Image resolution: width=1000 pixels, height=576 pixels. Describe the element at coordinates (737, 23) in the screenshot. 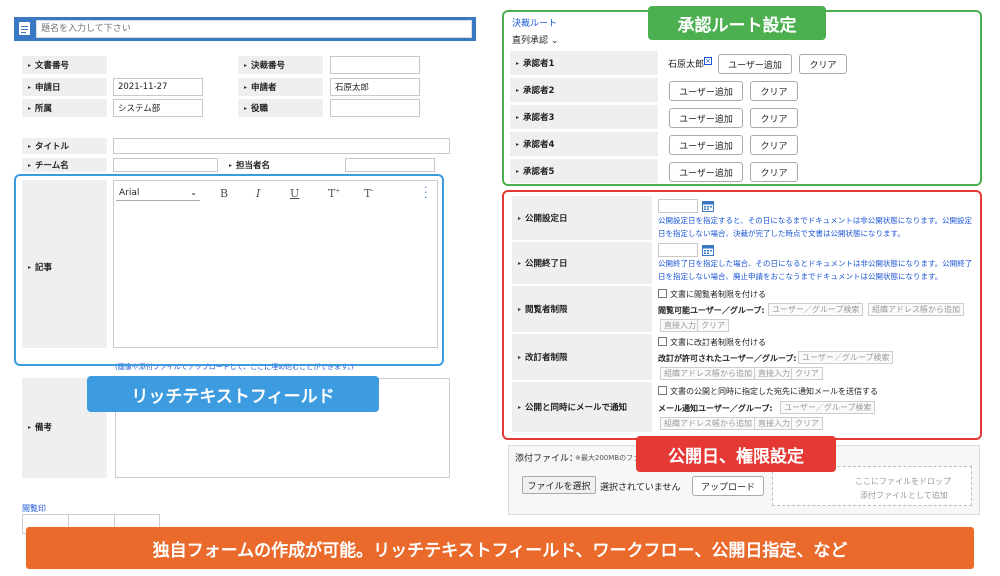

I see `approval-route-callout: 承認ルート設定` at that location.